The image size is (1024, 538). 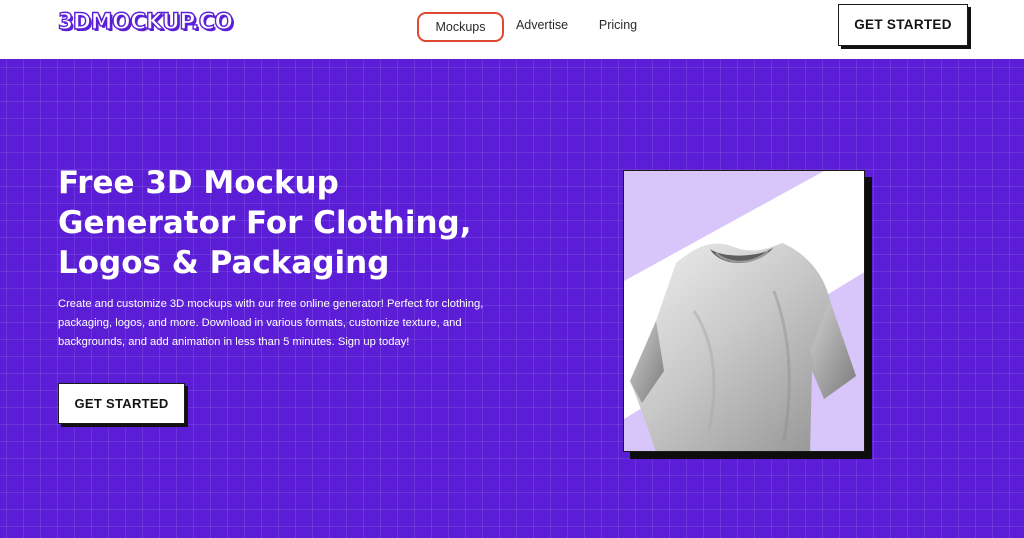 I want to click on nav-link-mockups: Mockups, so click(x=460, y=27).